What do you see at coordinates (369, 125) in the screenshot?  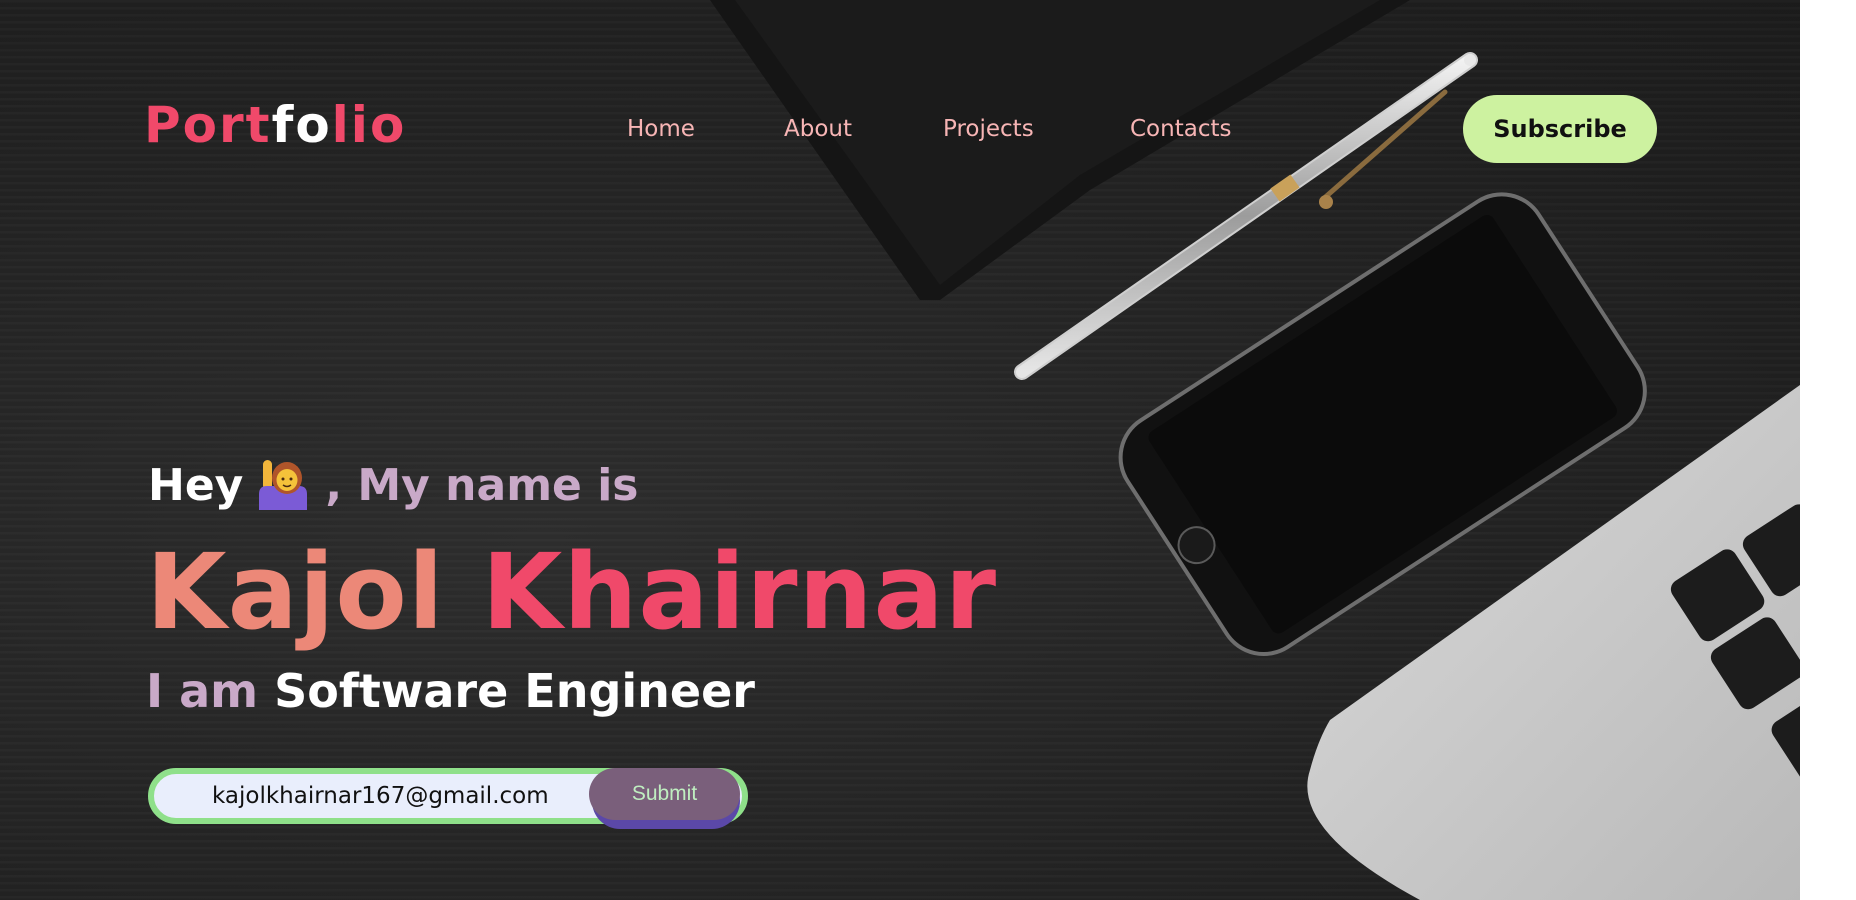 I see `logo-part-3: lio` at bounding box center [369, 125].